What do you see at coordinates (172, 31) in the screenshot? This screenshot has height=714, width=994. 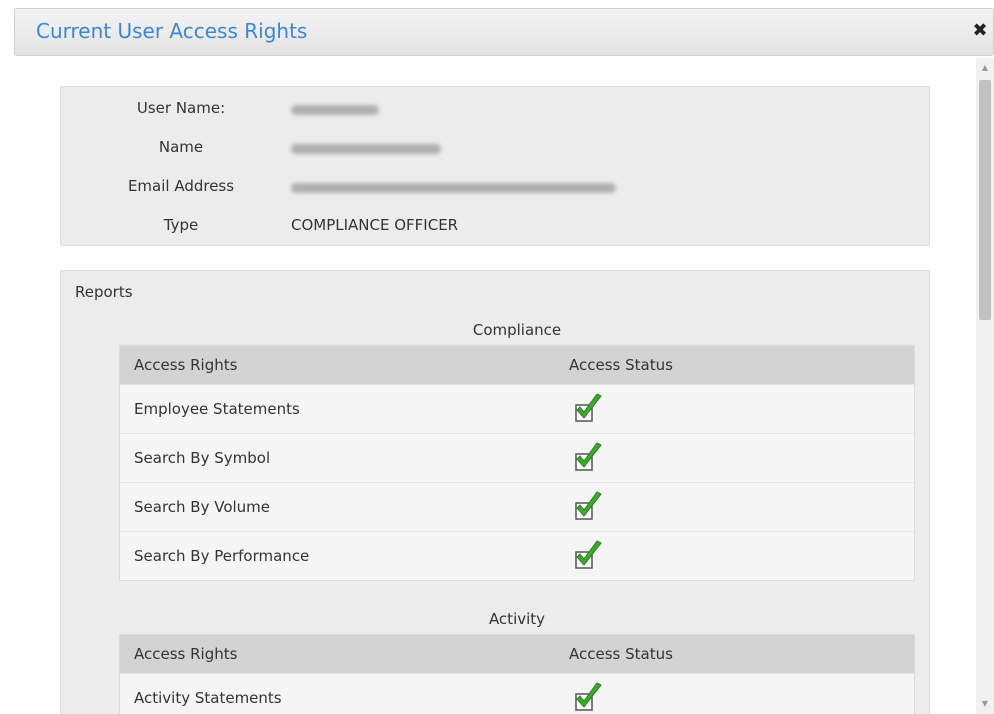 I see `dialog-title: Current User Access Rights` at bounding box center [172, 31].